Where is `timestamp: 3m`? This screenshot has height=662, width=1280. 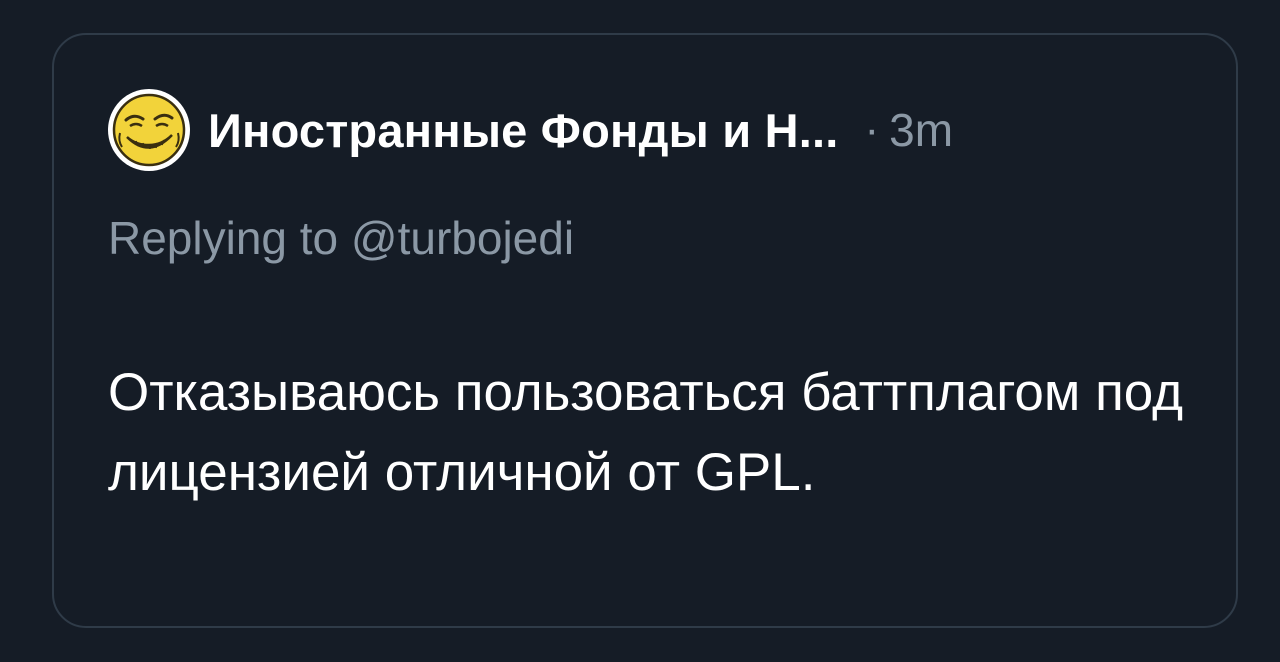
timestamp: 3m is located at coordinates (921, 130).